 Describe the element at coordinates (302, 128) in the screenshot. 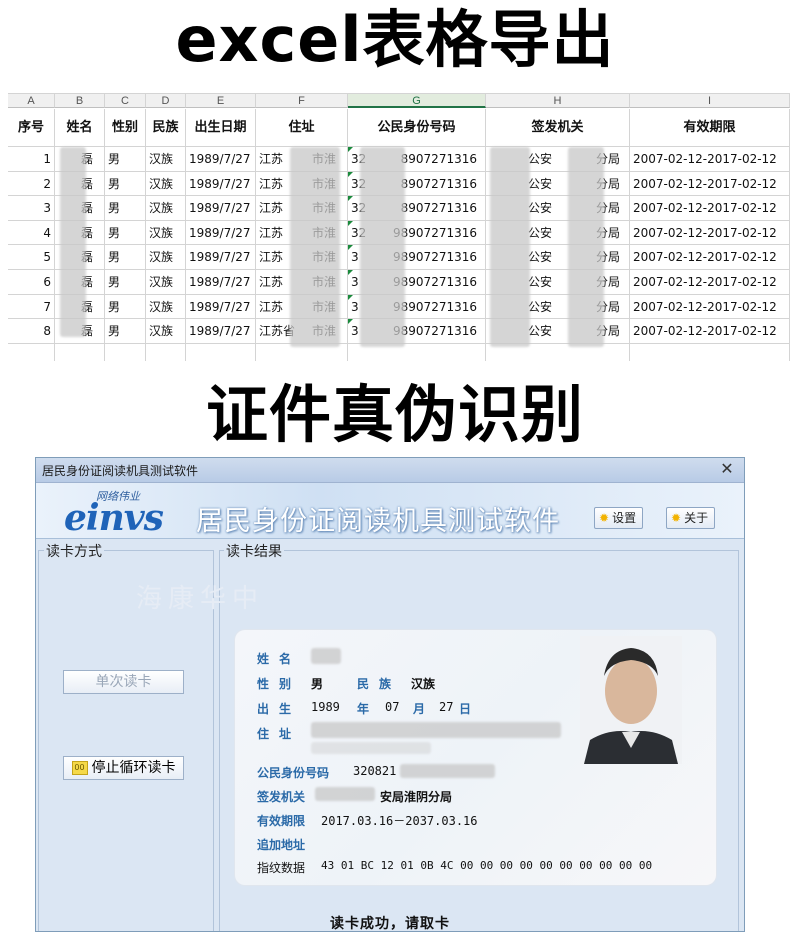

I see `table-header-cell: 住址` at that location.